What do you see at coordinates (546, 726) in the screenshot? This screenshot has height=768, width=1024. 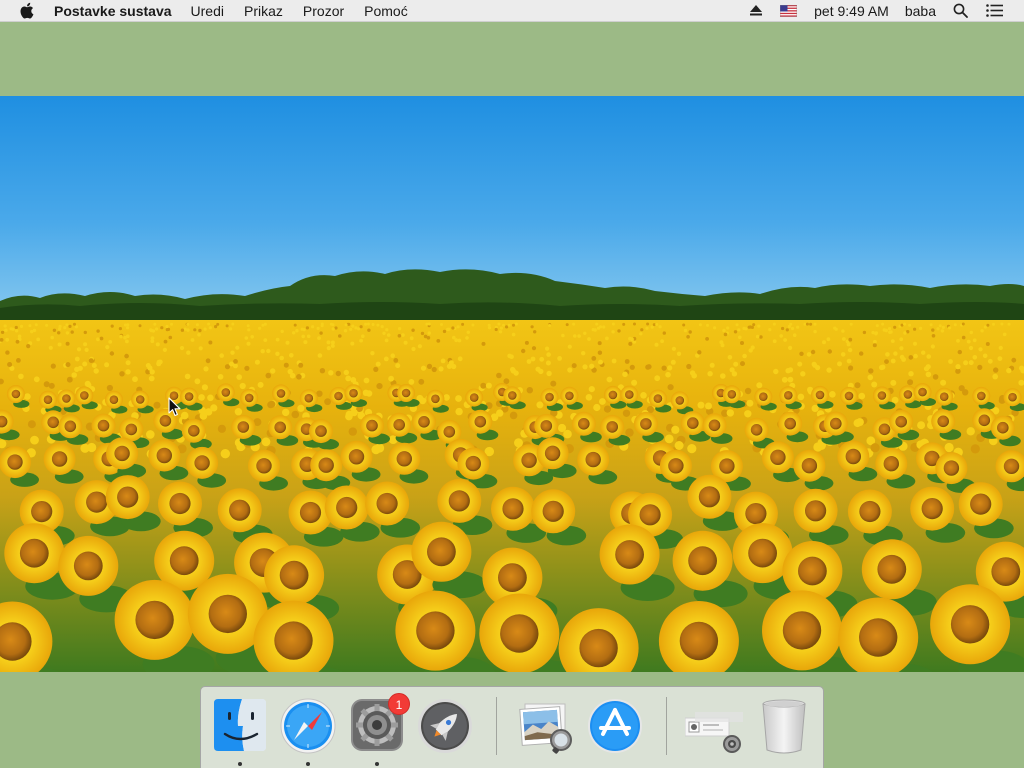 I see `preview-icon` at bounding box center [546, 726].